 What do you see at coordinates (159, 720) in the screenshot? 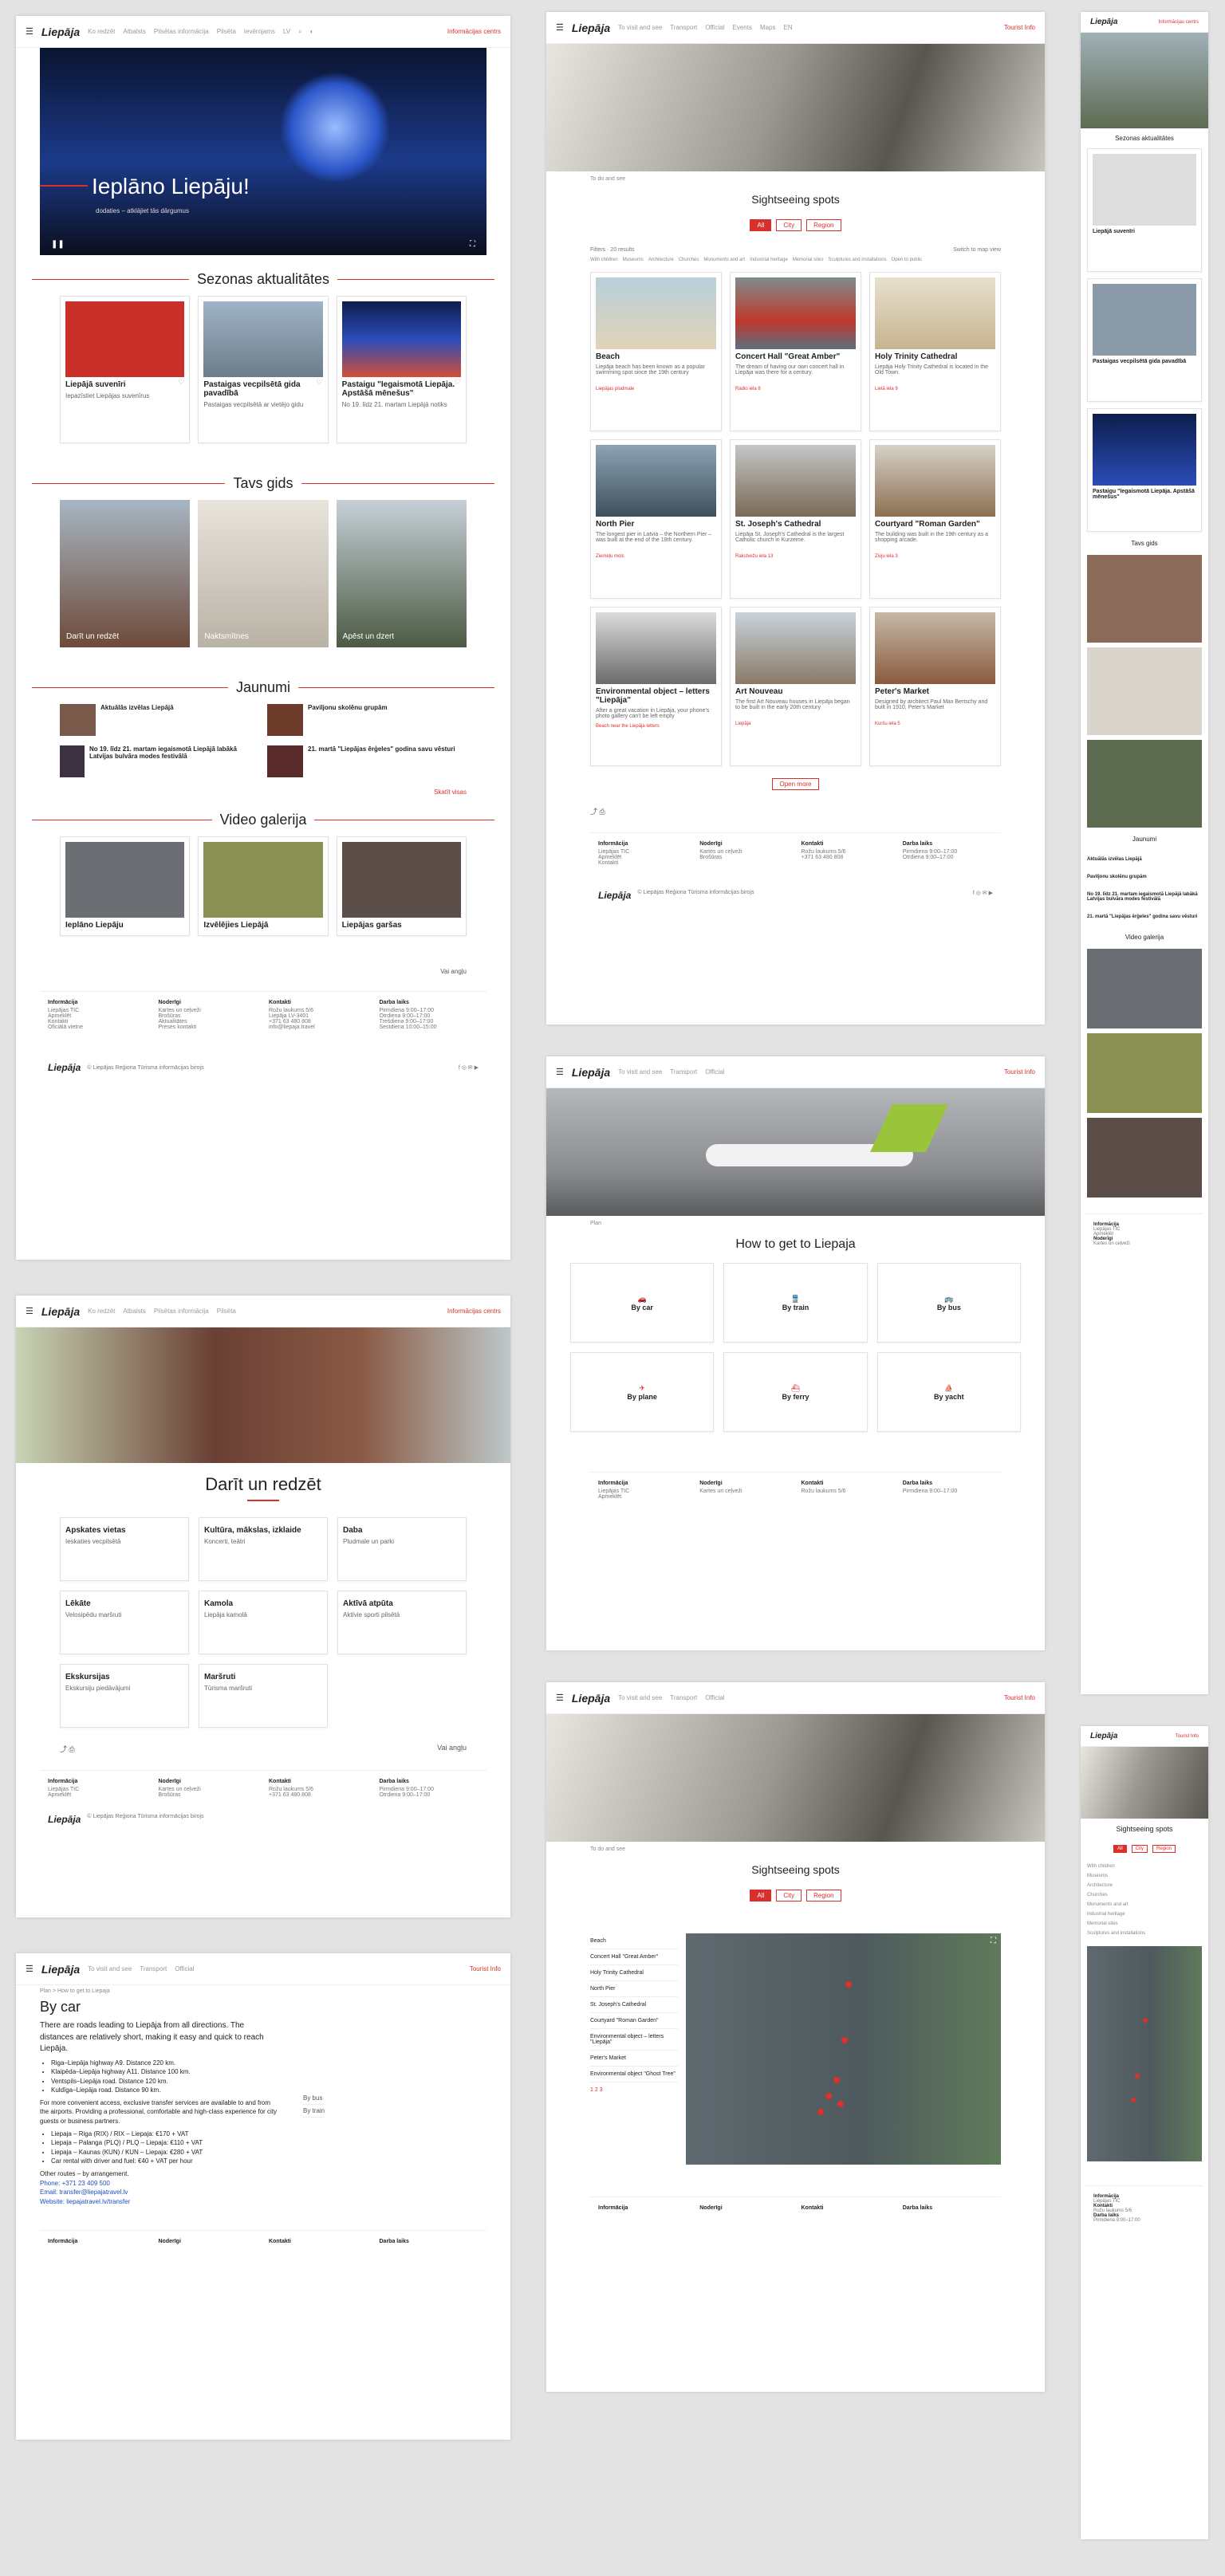
I see `news-item: Aktuālās izvēlas Liepājā` at bounding box center [159, 720].